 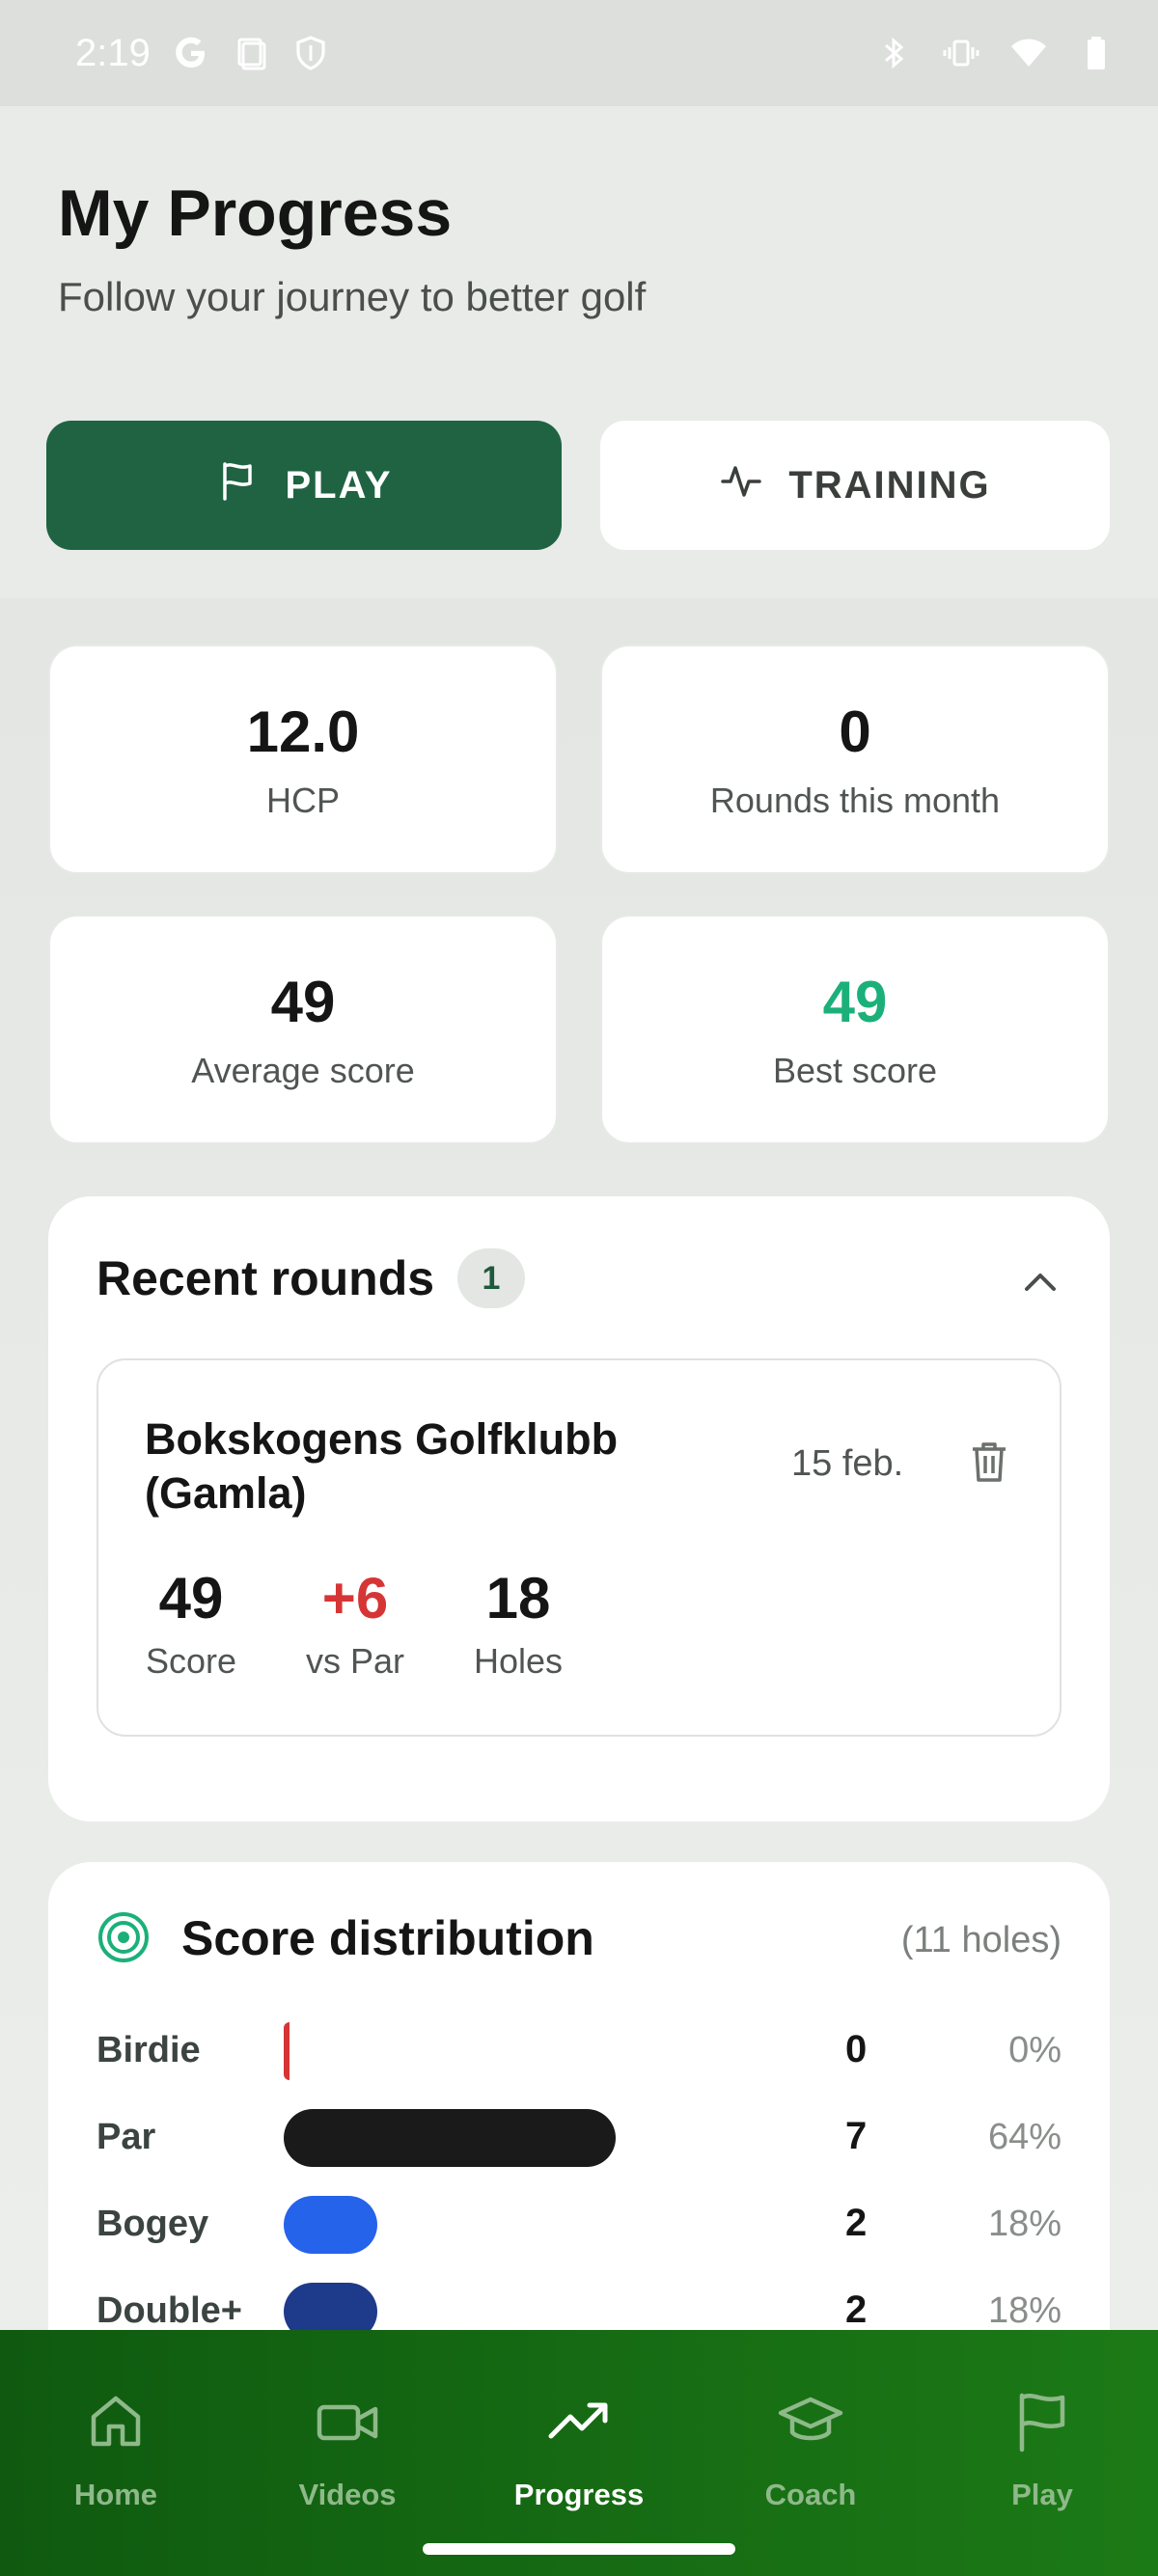 I want to click on bottom-navigation: Home Videos Progress Coach Play, so click(x=579, y=2453).